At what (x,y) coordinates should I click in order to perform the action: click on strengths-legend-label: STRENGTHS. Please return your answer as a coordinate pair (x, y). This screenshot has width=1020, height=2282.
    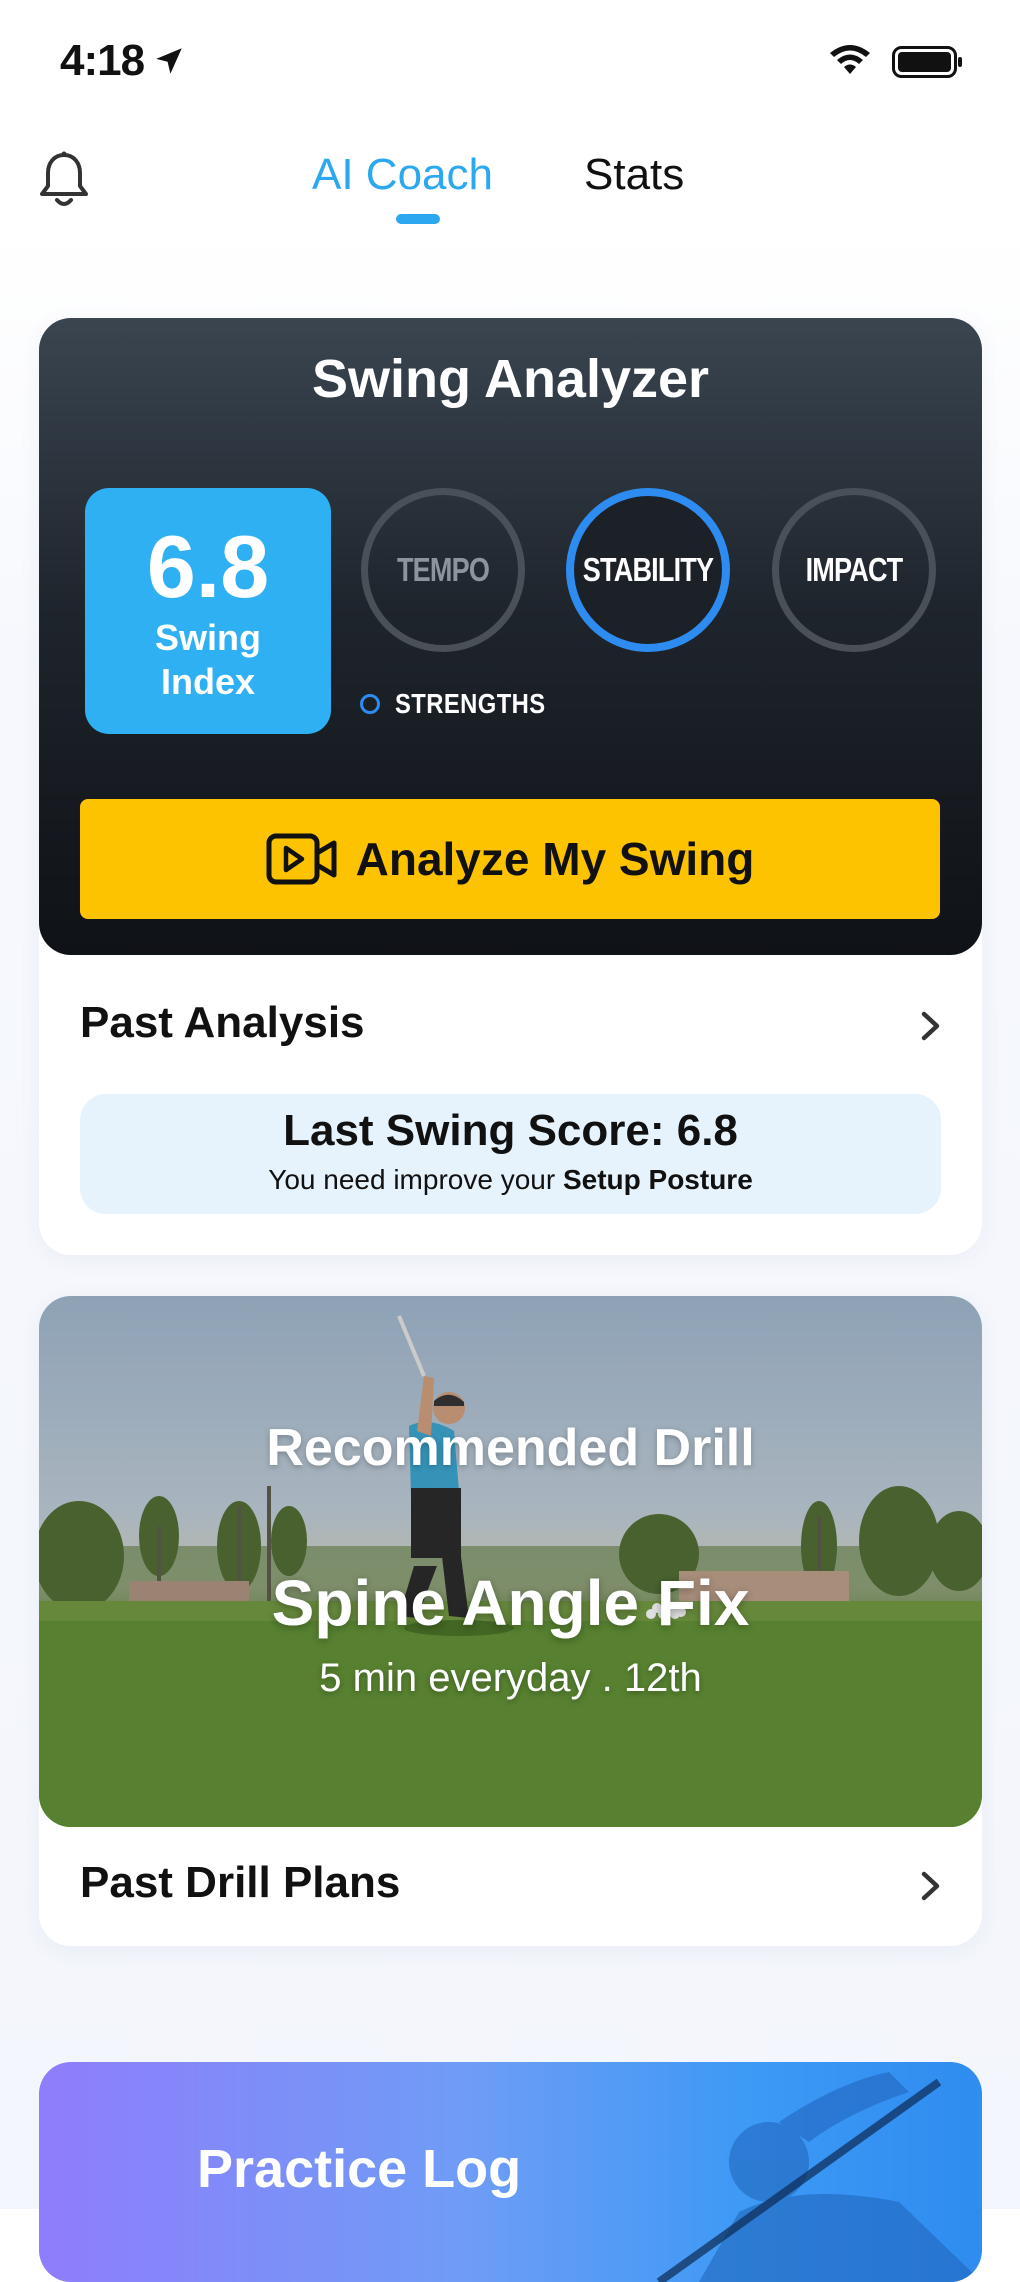
    Looking at the image, I should click on (470, 703).